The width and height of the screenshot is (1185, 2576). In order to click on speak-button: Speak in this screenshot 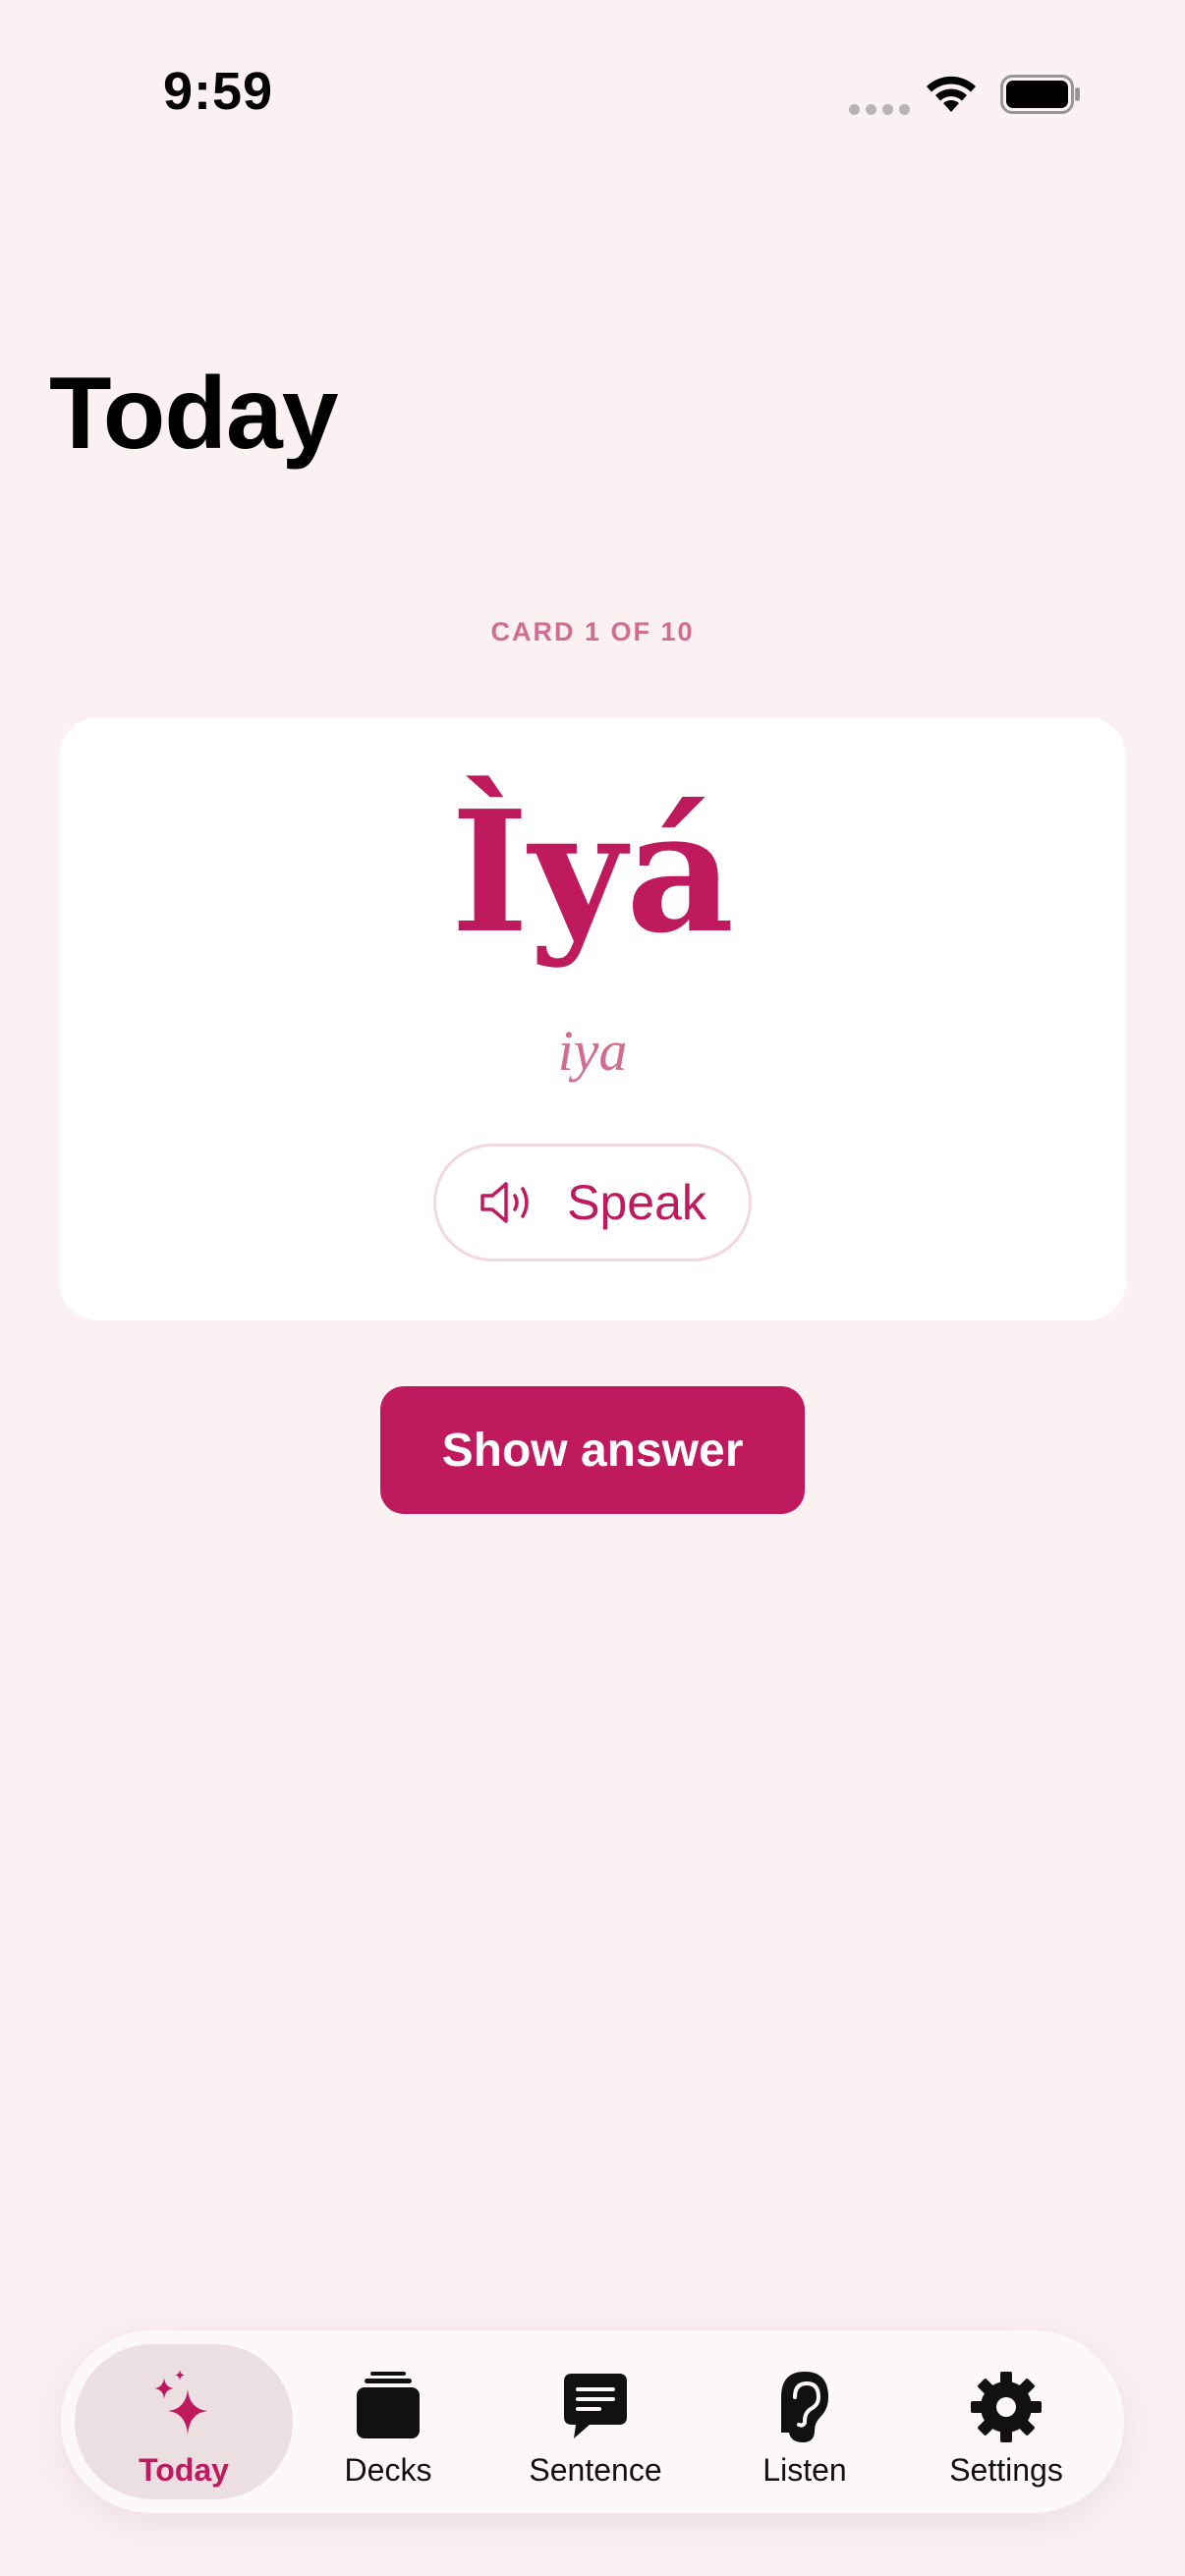, I will do `click(592, 1202)`.